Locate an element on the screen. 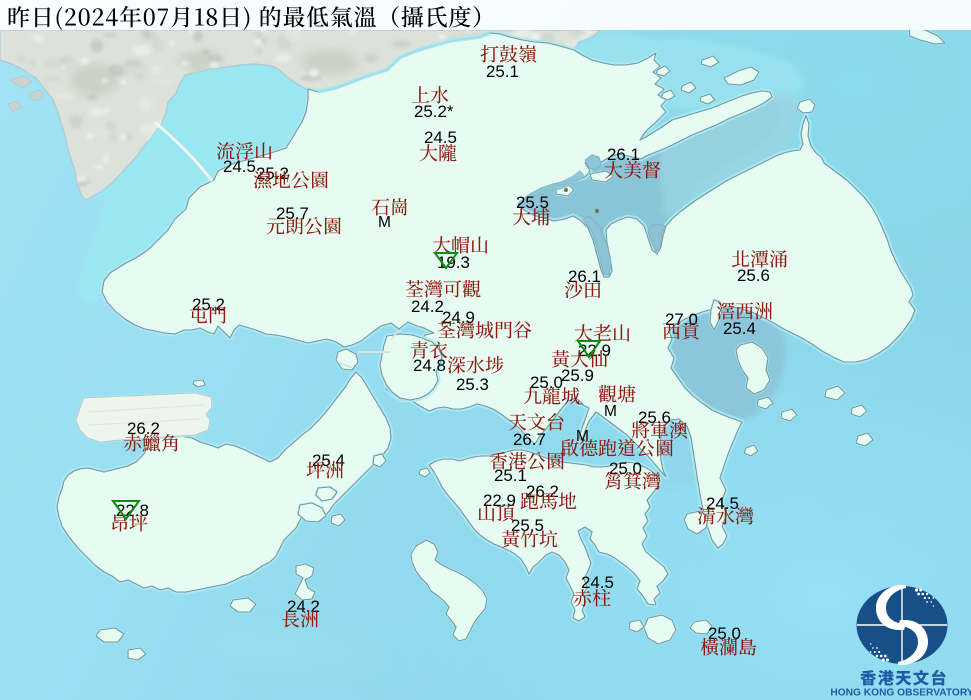 The height and width of the screenshot is (700, 971). svg-text: 25.3 is located at coordinates (472, 384).